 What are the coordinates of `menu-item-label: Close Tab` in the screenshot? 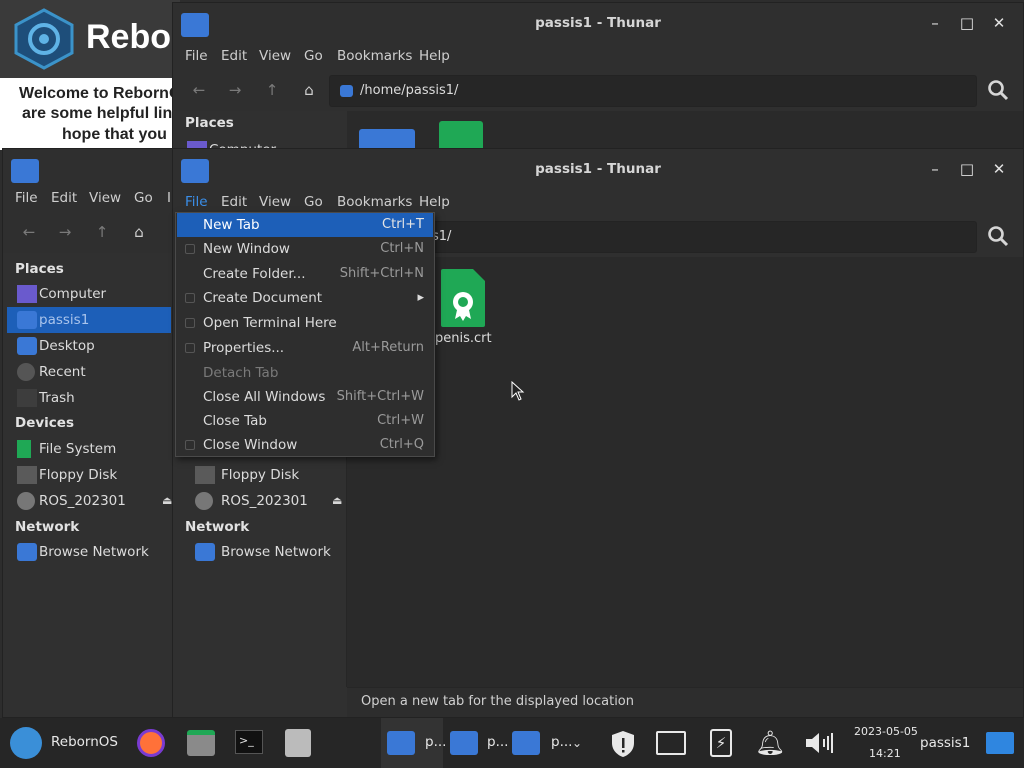 It's located at (235, 421).